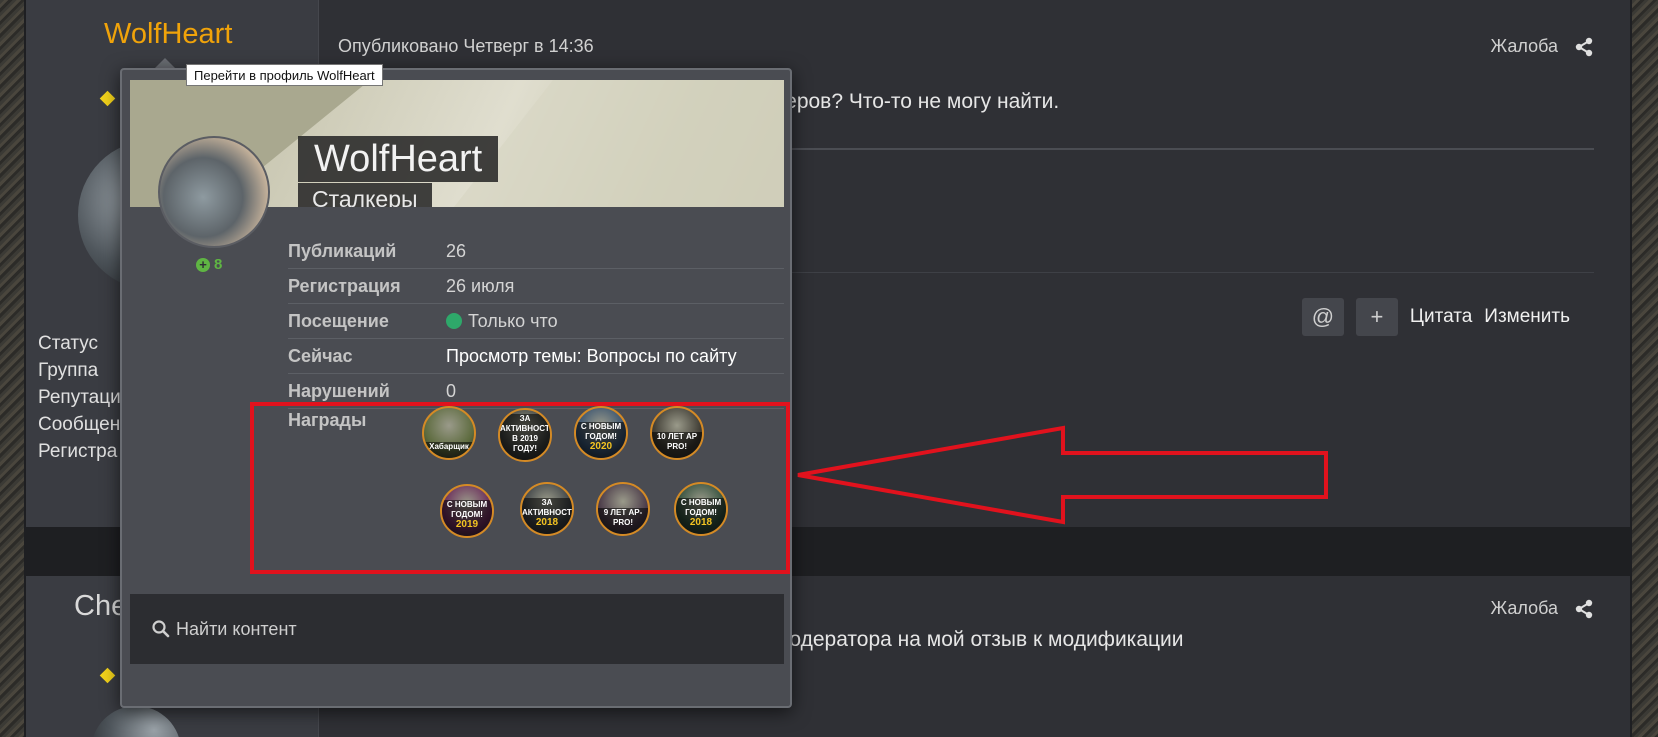 The width and height of the screenshot is (1658, 737). What do you see at coordinates (236, 628) in the screenshot?
I see `find-content-label: Найти контент` at bounding box center [236, 628].